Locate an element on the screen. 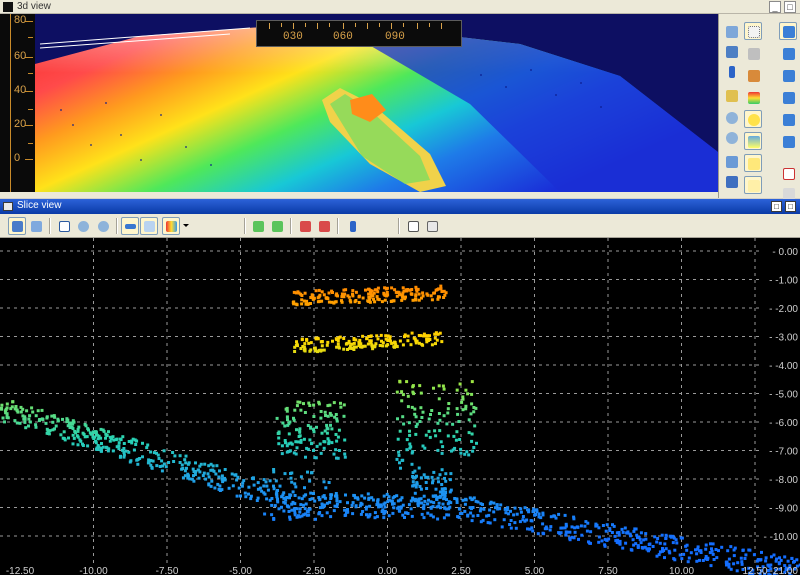  axes-icon is located at coordinates (732, 96).